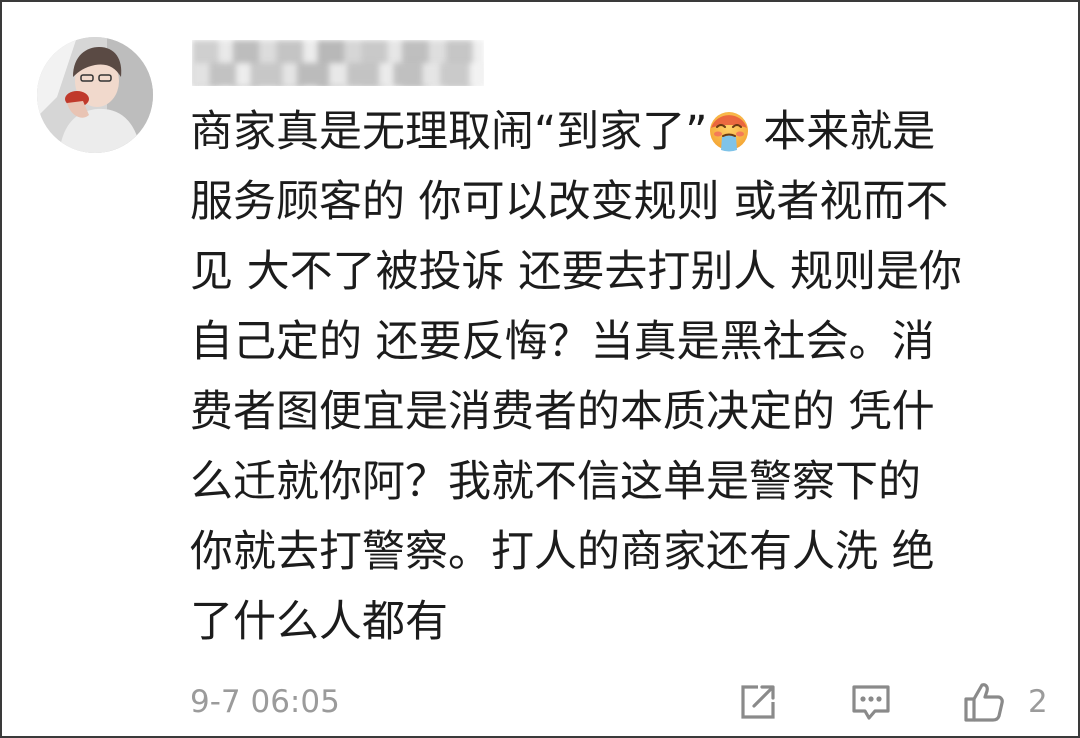 The height and width of the screenshot is (738, 1080). I want to click on like-count: 2, so click(1038, 702).